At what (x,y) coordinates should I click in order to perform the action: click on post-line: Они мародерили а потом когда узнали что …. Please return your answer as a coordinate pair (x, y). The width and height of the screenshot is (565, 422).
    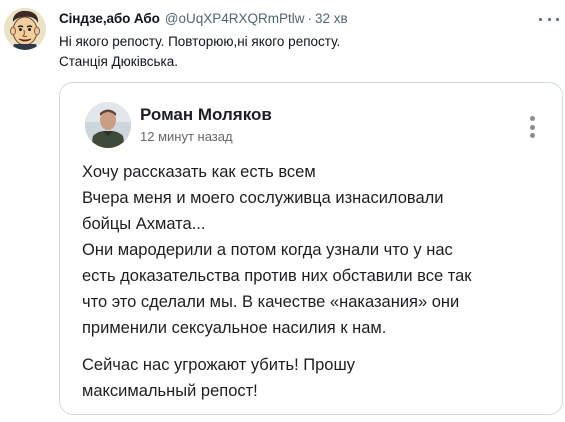
    Looking at the image, I should click on (267, 250).